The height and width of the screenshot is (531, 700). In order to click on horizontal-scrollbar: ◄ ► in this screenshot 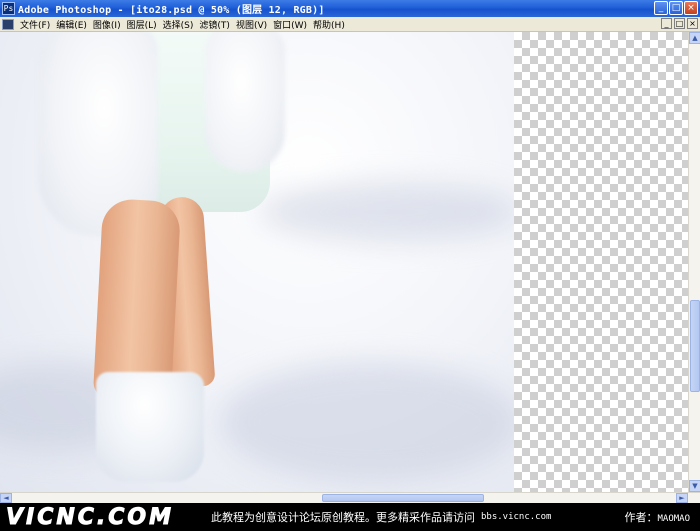, I will do `click(350, 497)`.